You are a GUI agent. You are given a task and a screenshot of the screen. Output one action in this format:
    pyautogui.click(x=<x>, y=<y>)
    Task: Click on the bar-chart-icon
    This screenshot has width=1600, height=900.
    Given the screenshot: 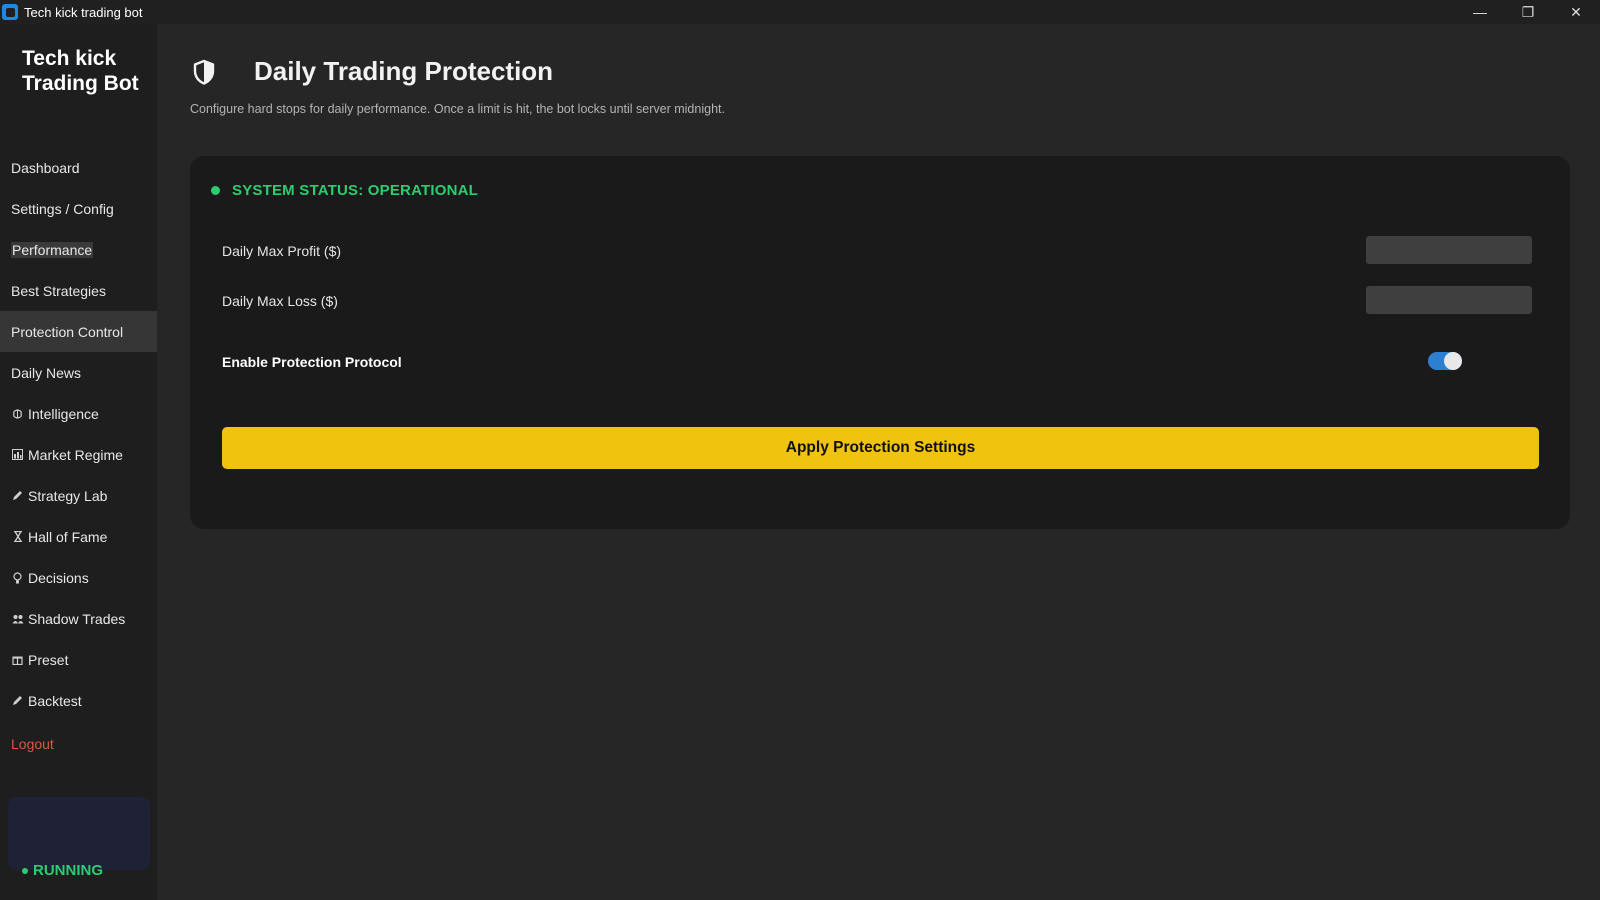 What is the action you would take?
    pyautogui.click(x=17, y=454)
    